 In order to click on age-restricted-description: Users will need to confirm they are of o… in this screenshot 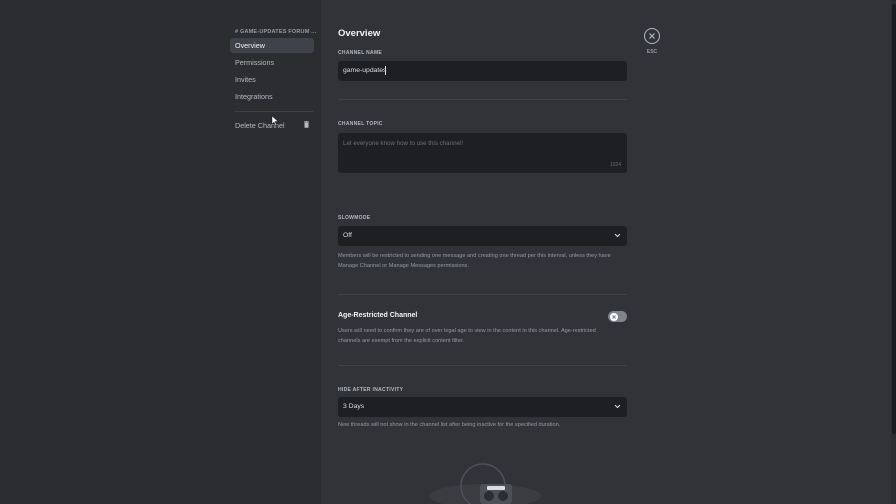, I will do `click(485, 336)`.